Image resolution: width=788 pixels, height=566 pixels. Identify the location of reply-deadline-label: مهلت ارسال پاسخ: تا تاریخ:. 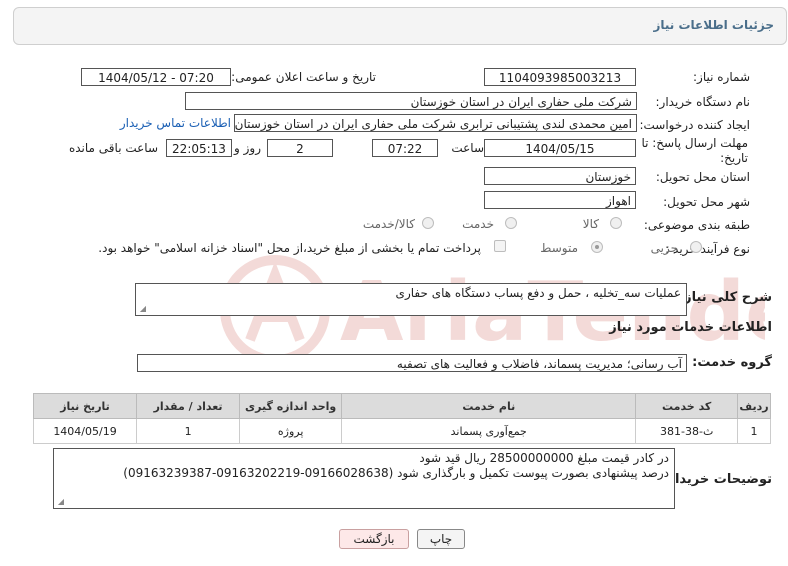
(694, 150).